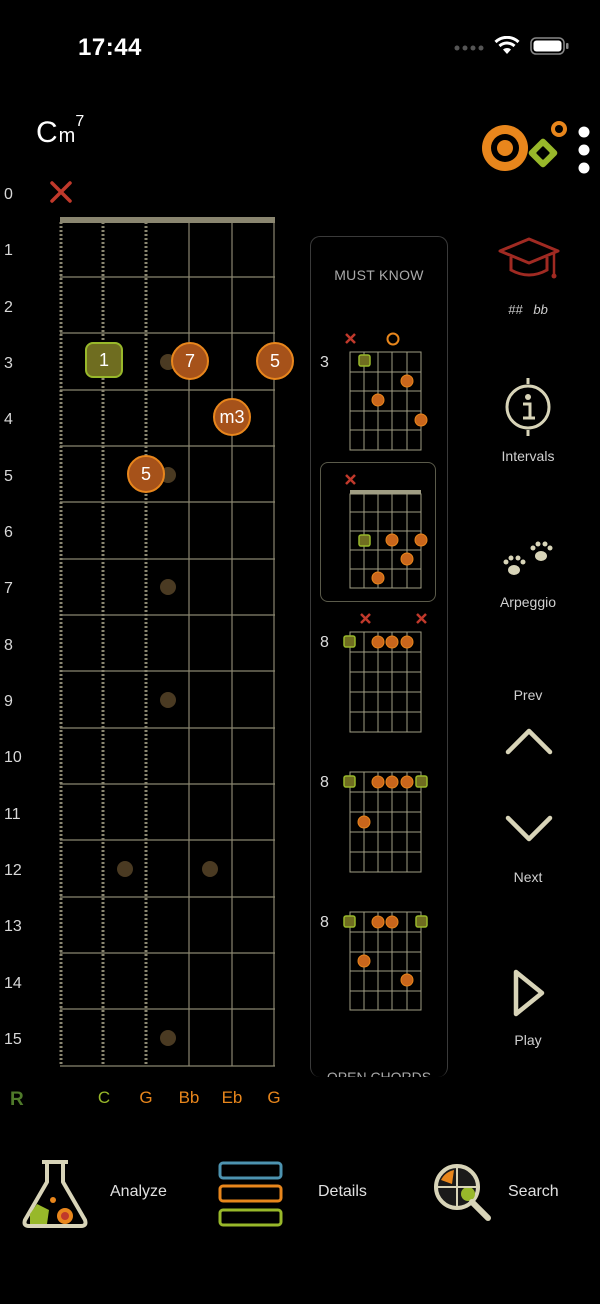  I want to click on search-magnifier-icon, so click(463, 1193).